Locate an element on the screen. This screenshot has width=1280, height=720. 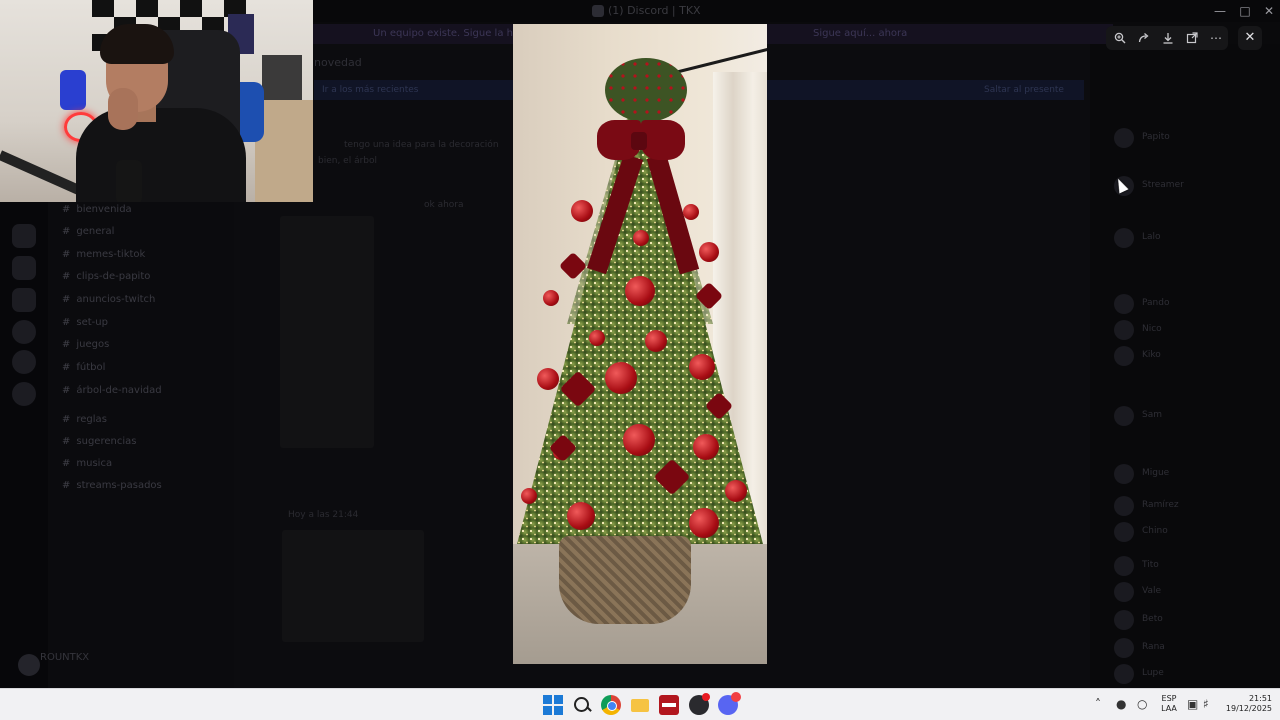
window-close-icon: ✕ is located at coordinates (1268, 11).